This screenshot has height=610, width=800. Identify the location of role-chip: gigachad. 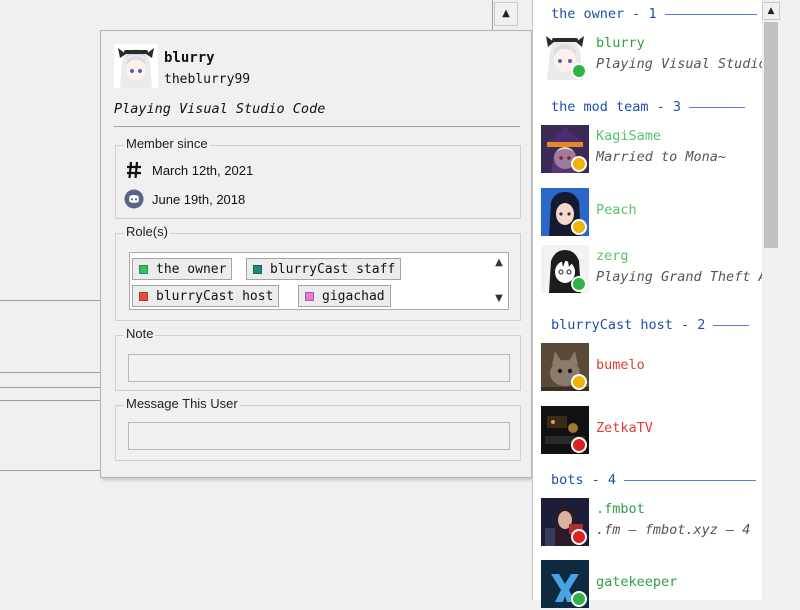
(344, 296).